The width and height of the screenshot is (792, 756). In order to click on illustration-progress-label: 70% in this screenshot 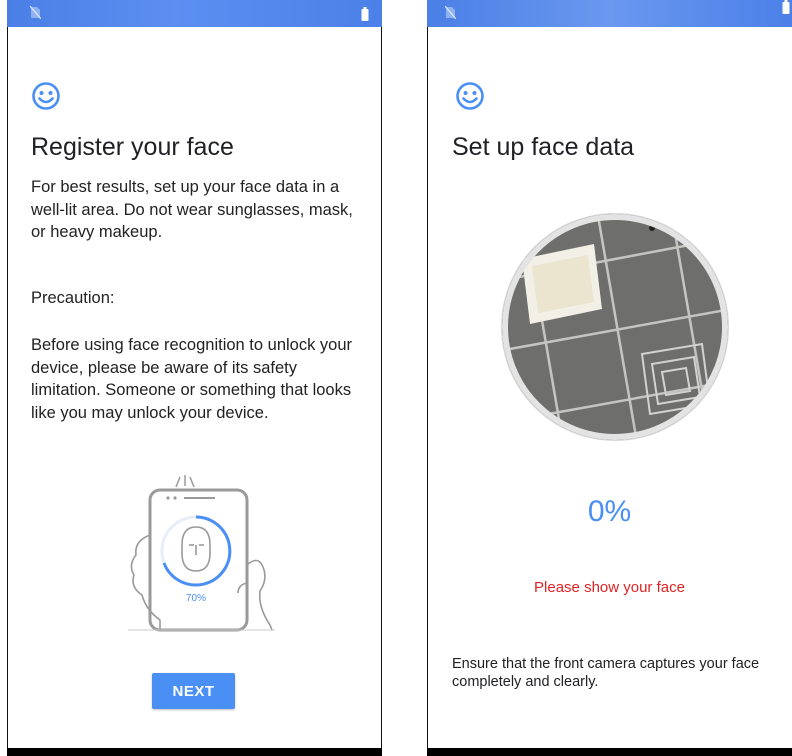, I will do `click(196, 598)`.